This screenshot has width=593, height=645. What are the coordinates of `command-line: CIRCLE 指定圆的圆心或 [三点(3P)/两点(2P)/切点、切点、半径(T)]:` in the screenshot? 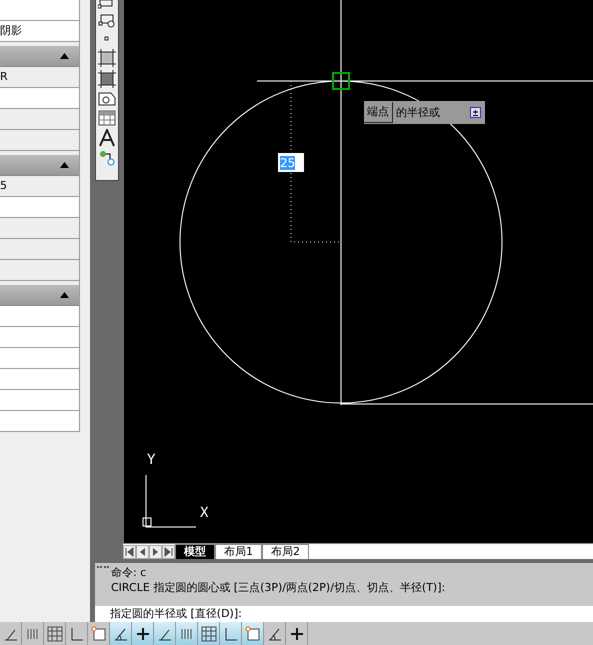 It's located at (278, 587).